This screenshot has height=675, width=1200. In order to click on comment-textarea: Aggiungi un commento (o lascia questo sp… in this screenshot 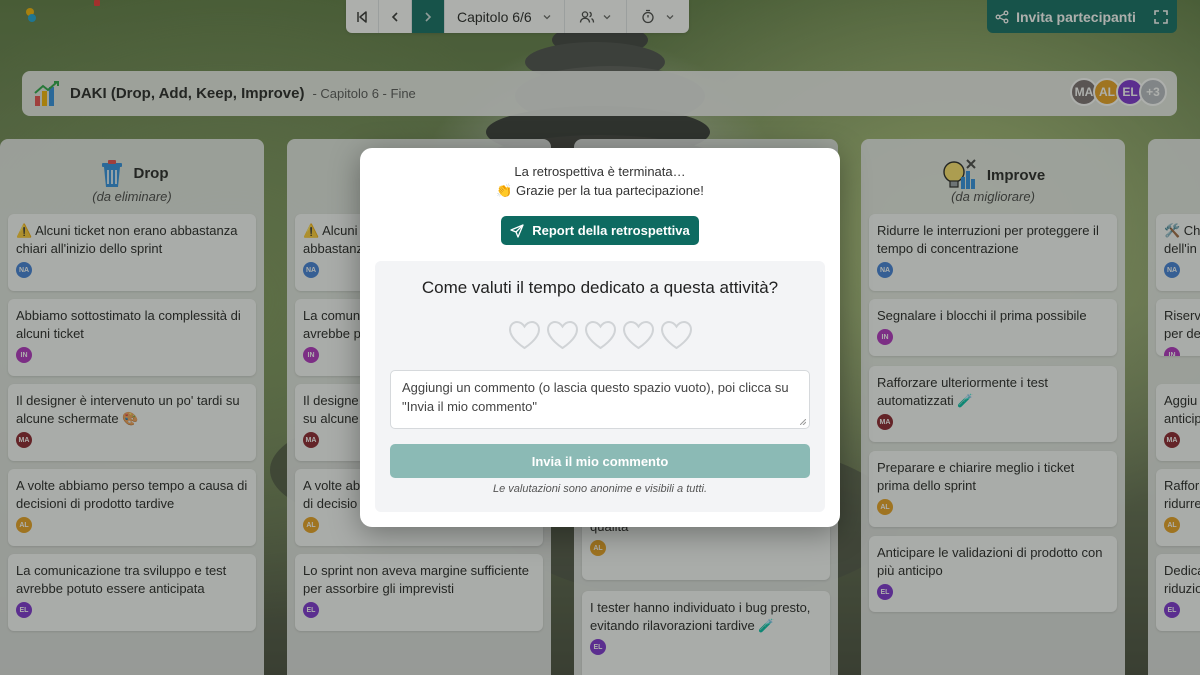, I will do `click(600, 399)`.